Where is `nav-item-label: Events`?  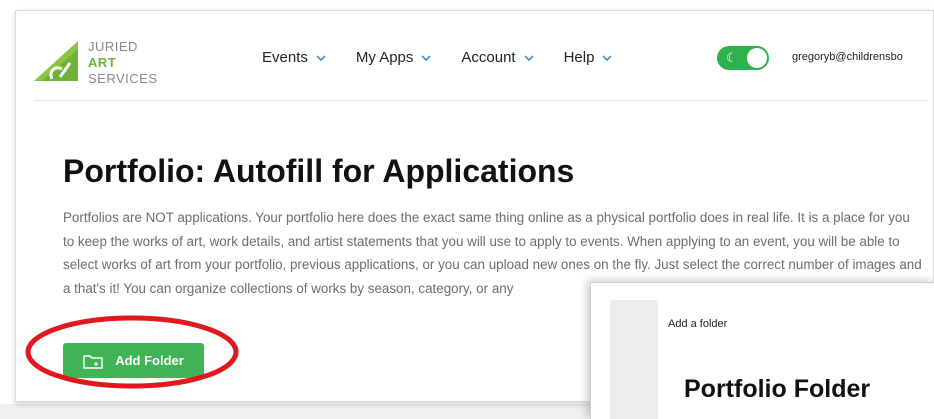 nav-item-label: Events is located at coordinates (285, 57).